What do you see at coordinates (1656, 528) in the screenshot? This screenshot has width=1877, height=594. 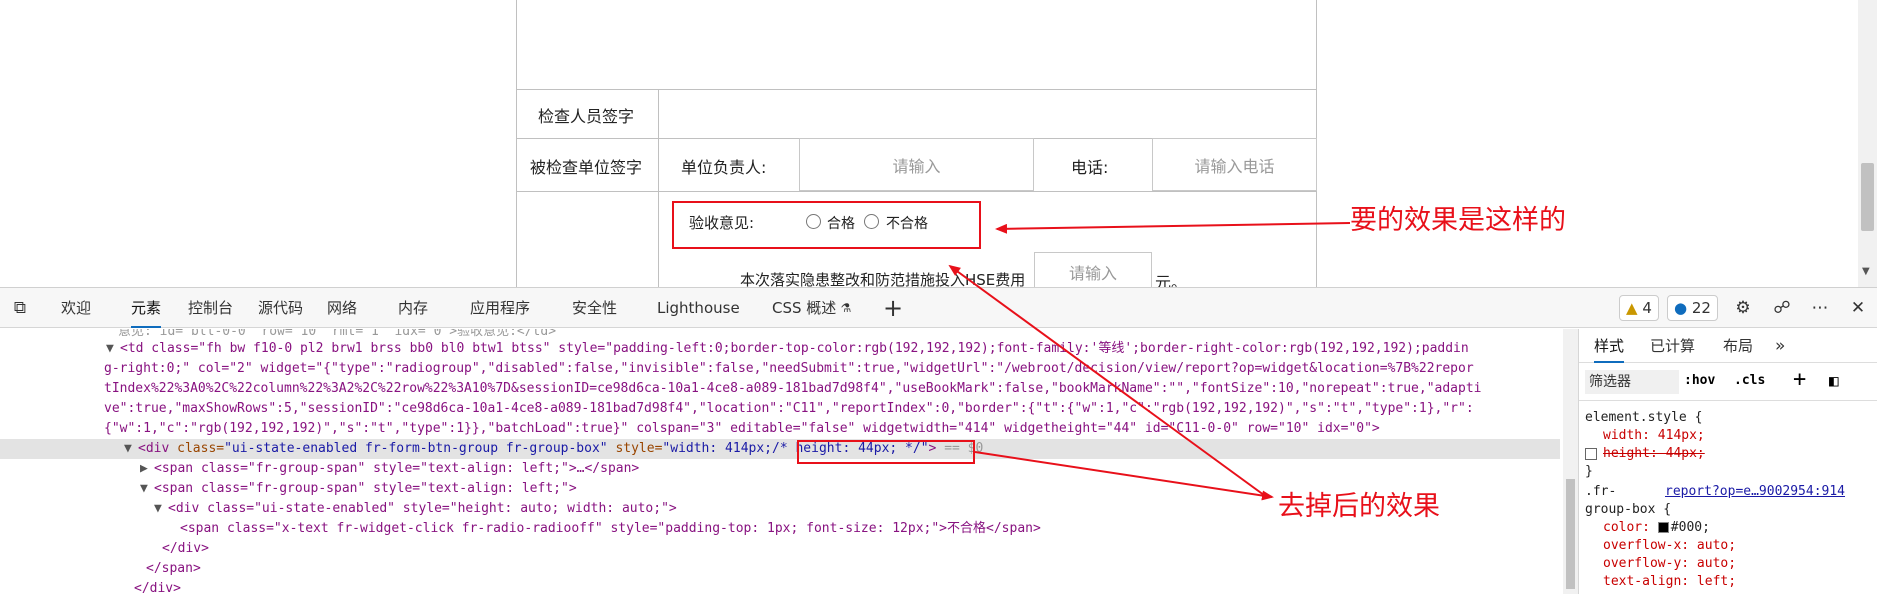 I see `rule2-color-prop: color: #000;` at bounding box center [1656, 528].